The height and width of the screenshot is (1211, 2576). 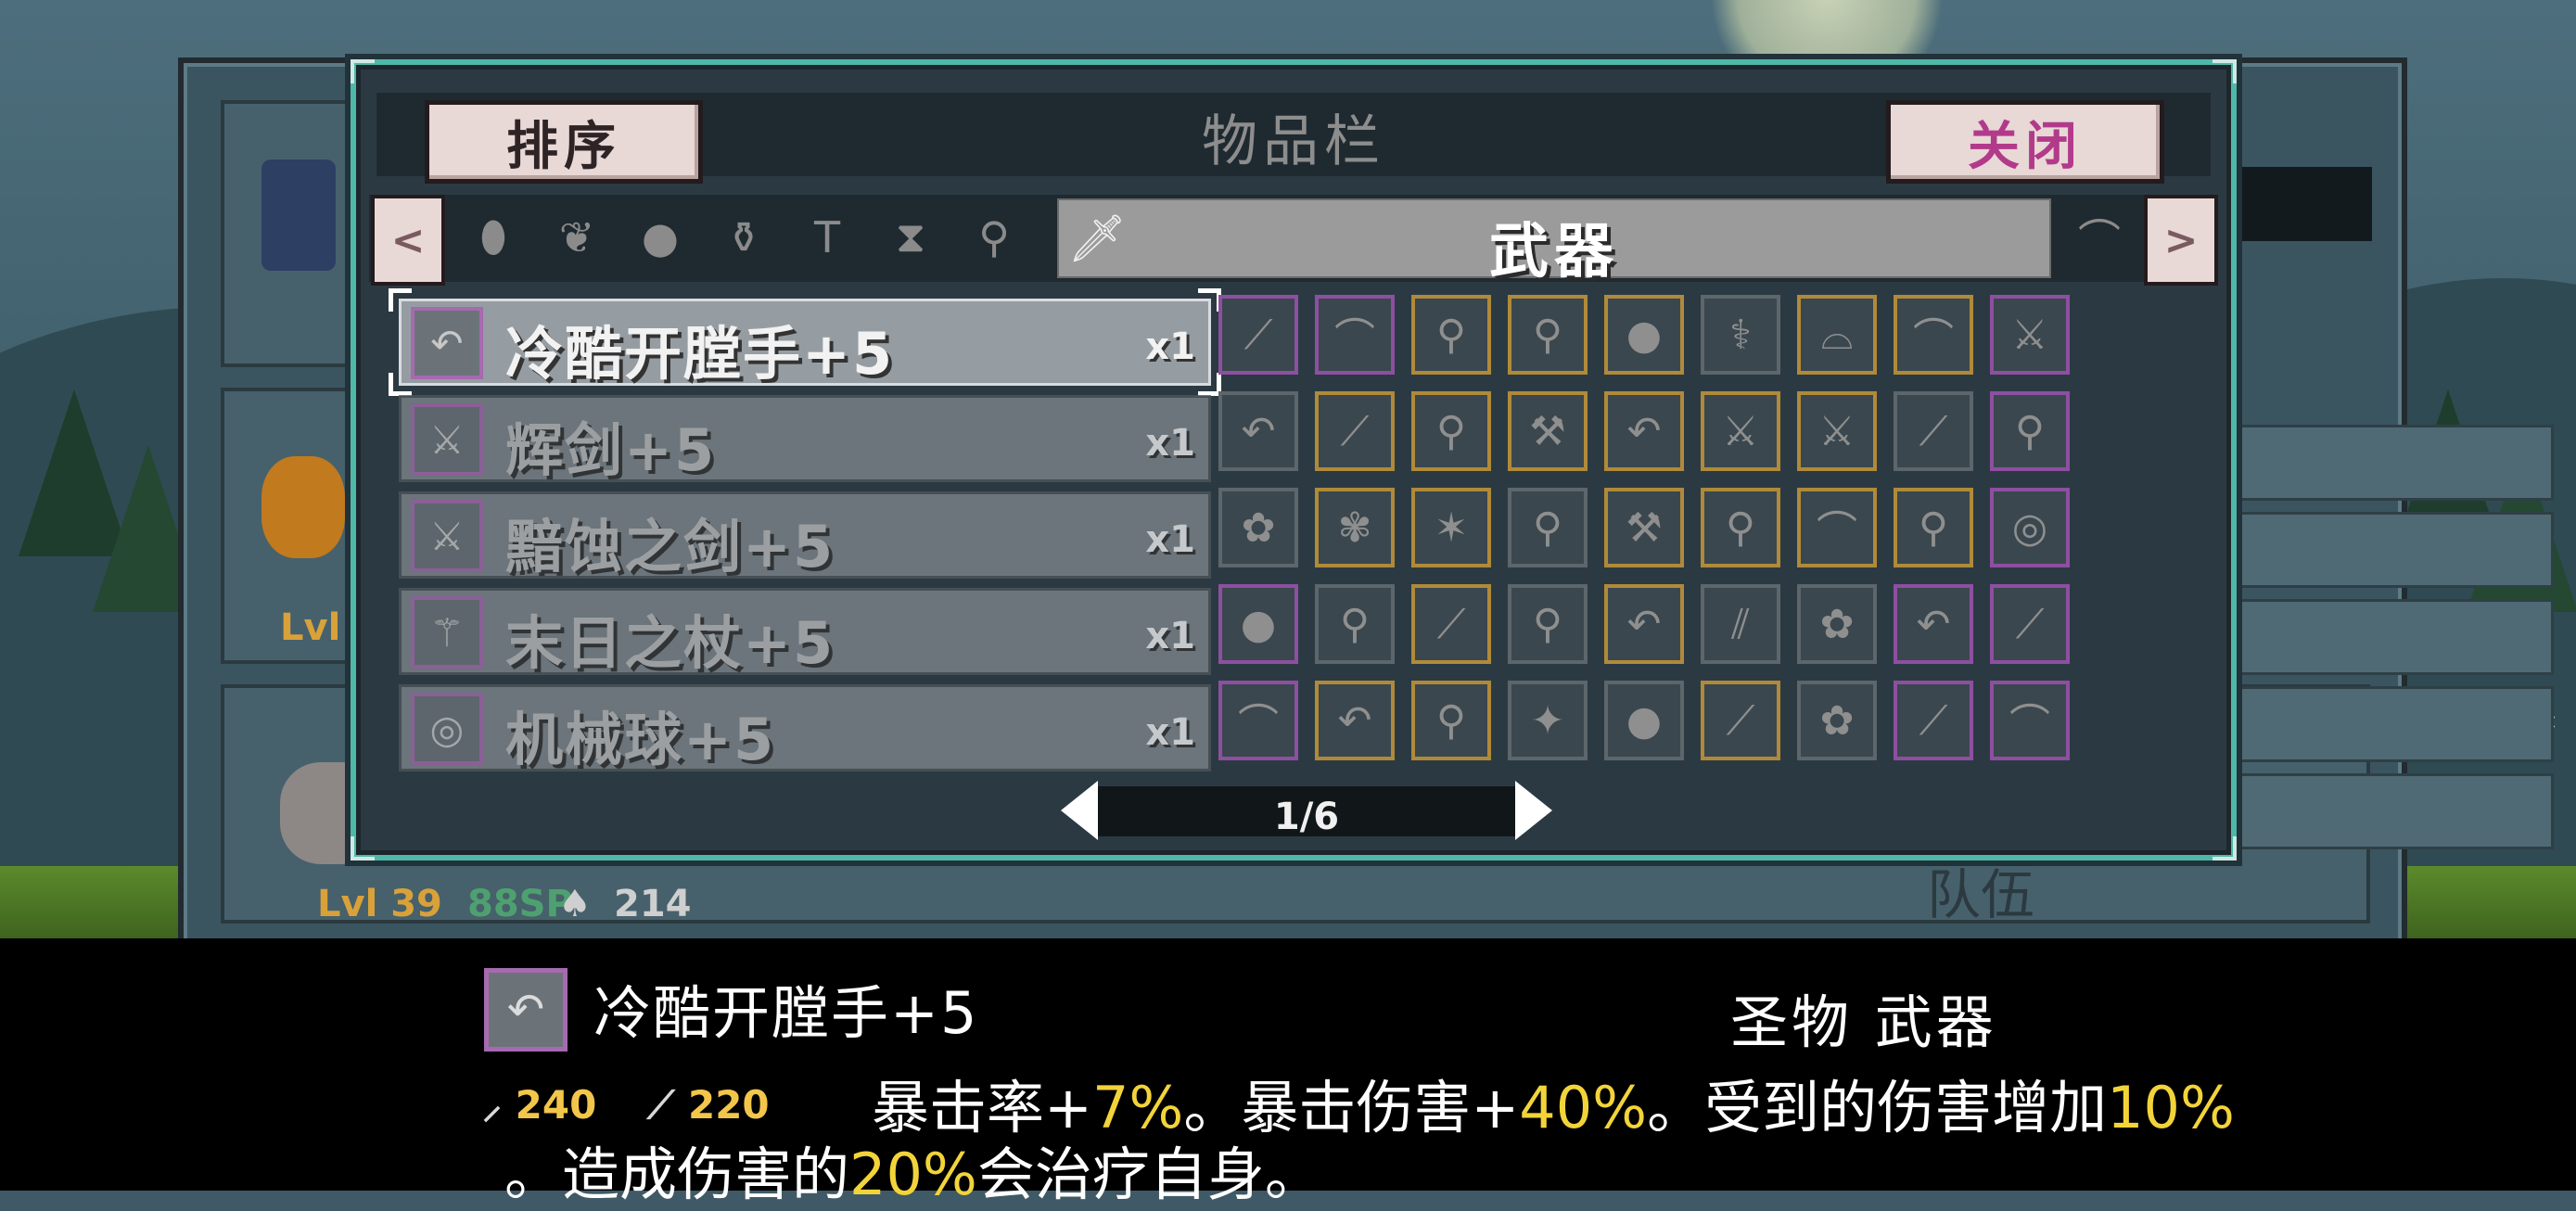 What do you see at coordinates (700, 354) in the screenshot?
I see `item-name: 冷酷开膛手+5` at bounding box center [700, 354].